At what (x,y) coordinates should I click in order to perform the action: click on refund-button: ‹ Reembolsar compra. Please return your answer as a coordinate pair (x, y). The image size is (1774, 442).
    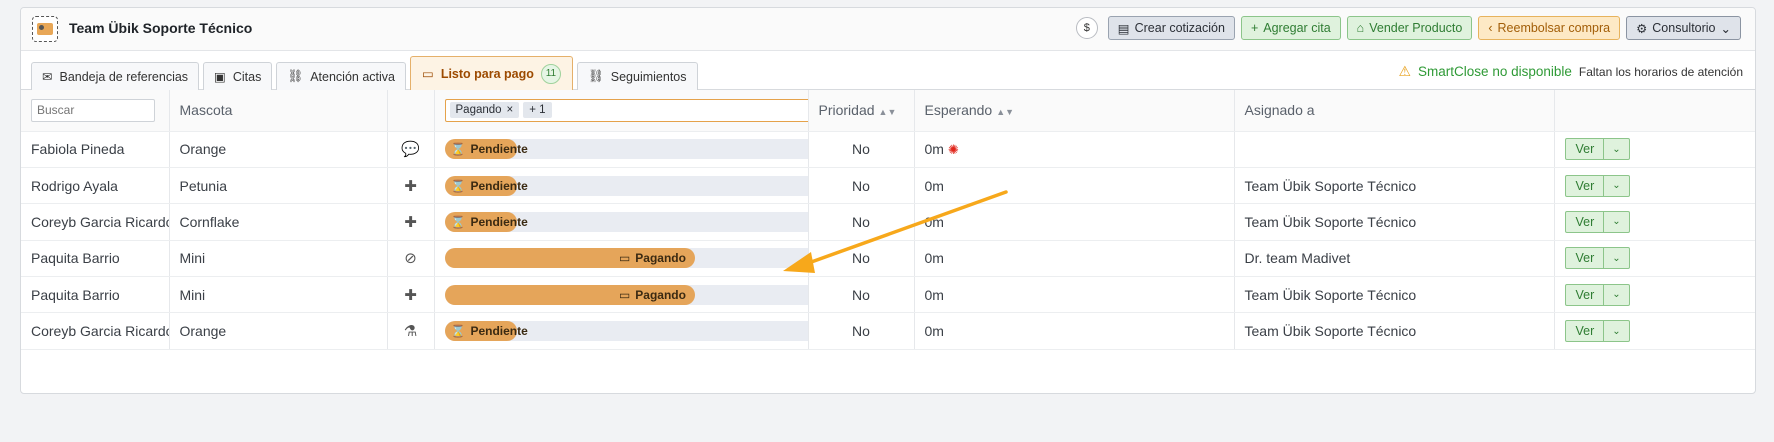
    Looking at the image, I should click on (1549, 28).